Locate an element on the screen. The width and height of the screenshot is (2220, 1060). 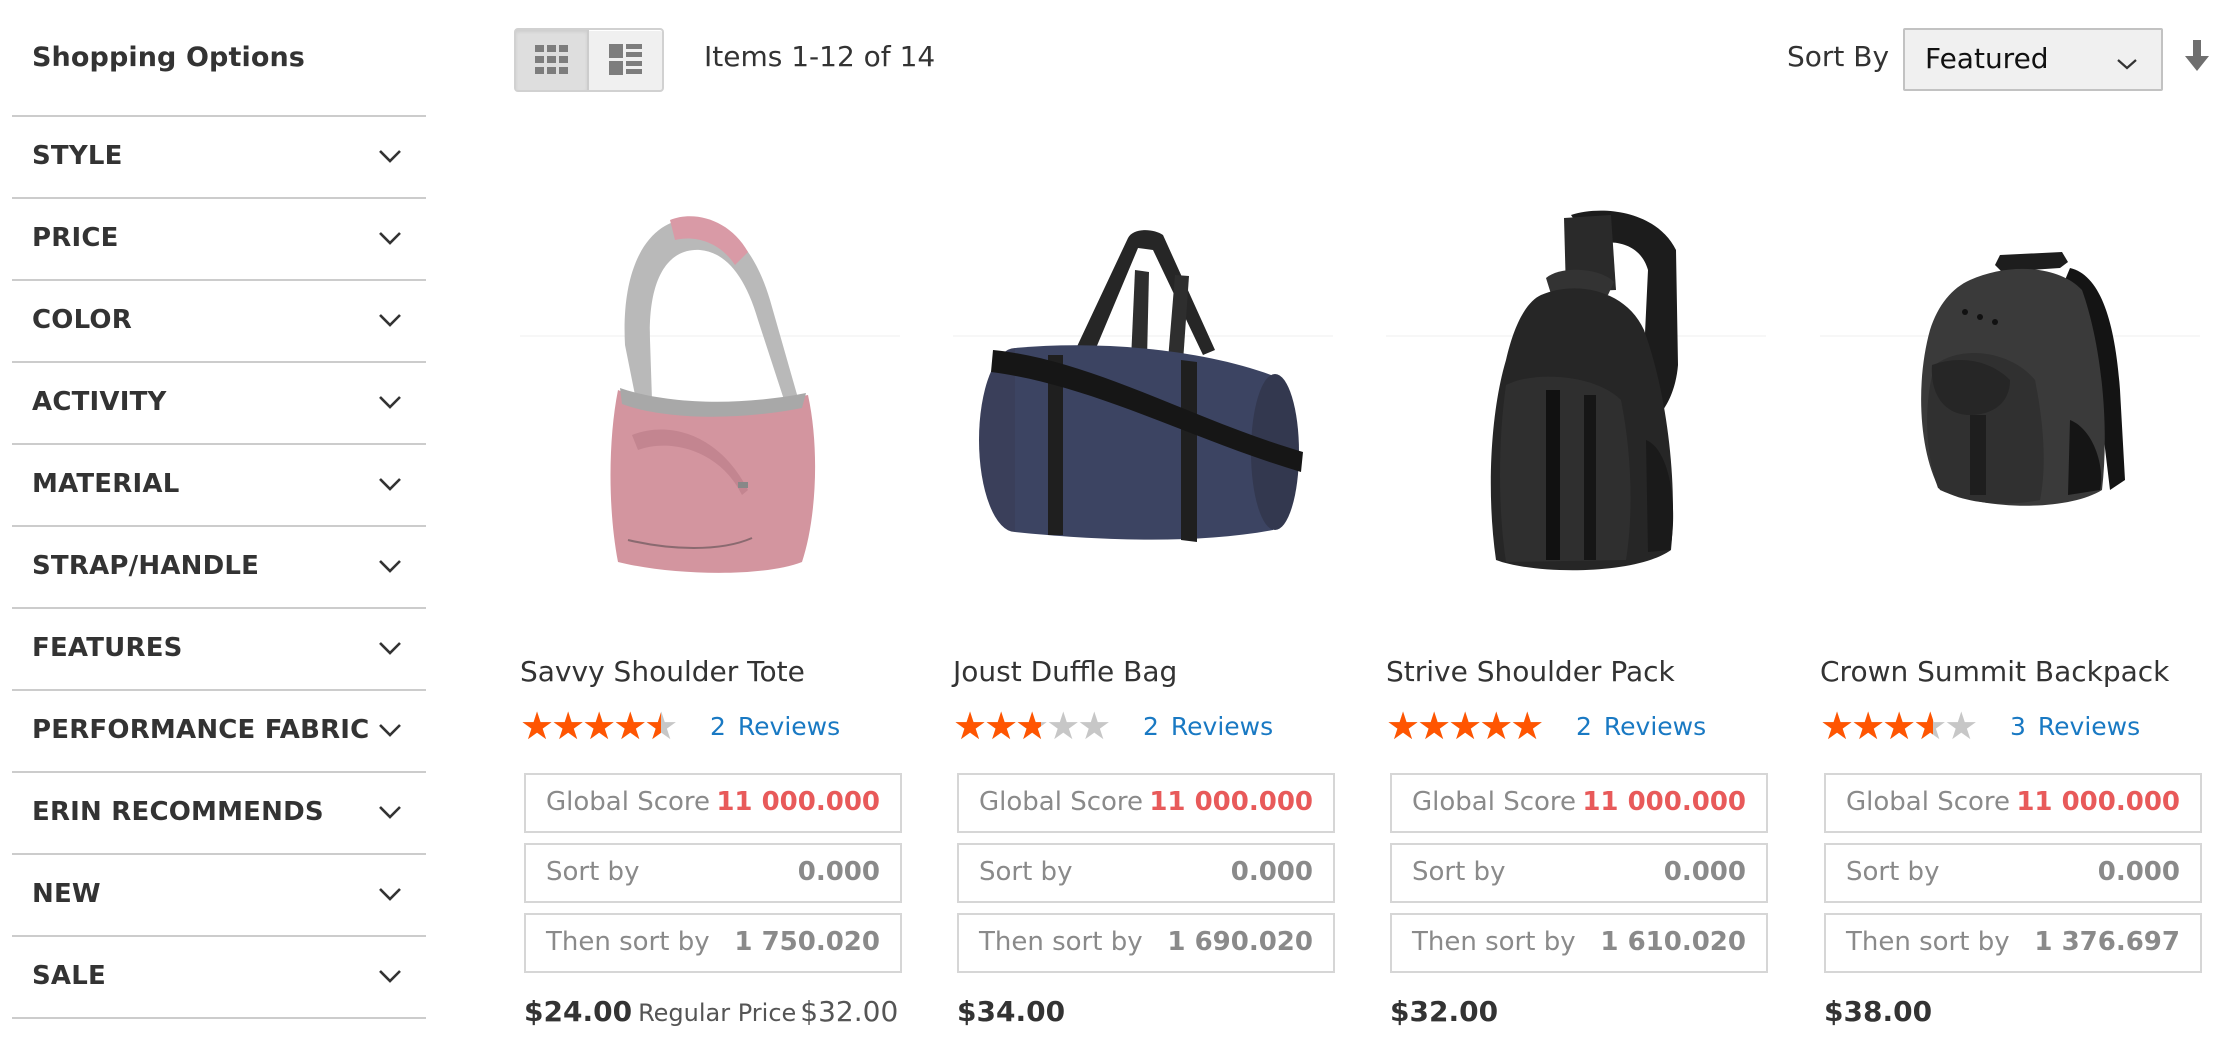
navy-duffle-bag-image is located at coordinates (1143, 400).